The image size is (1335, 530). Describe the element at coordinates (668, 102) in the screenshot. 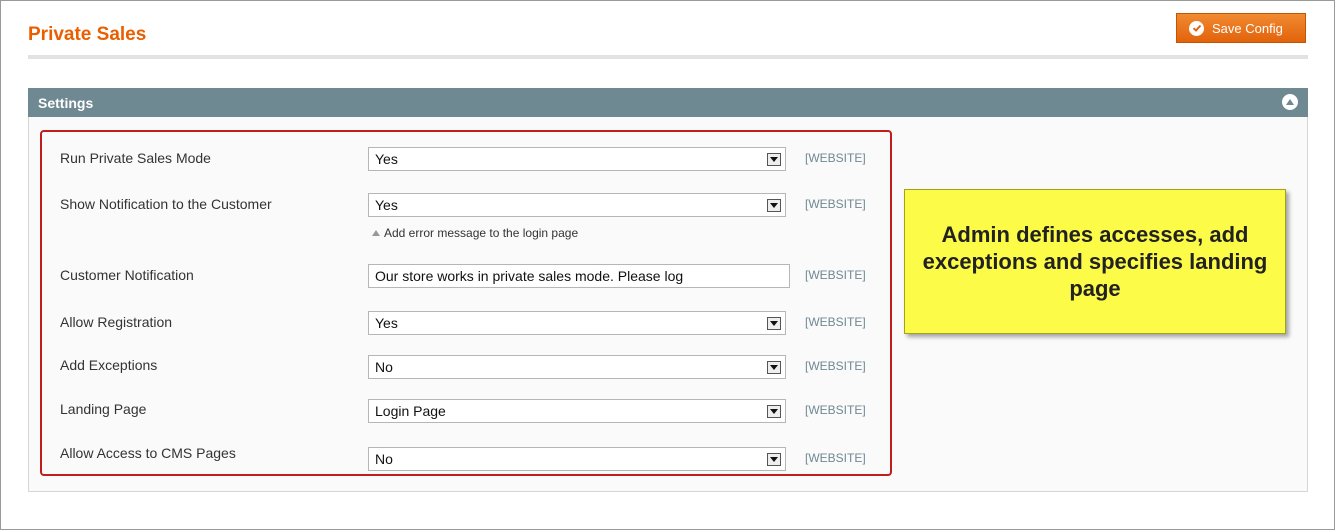

I see `settings-section-header: Settings` at that location.